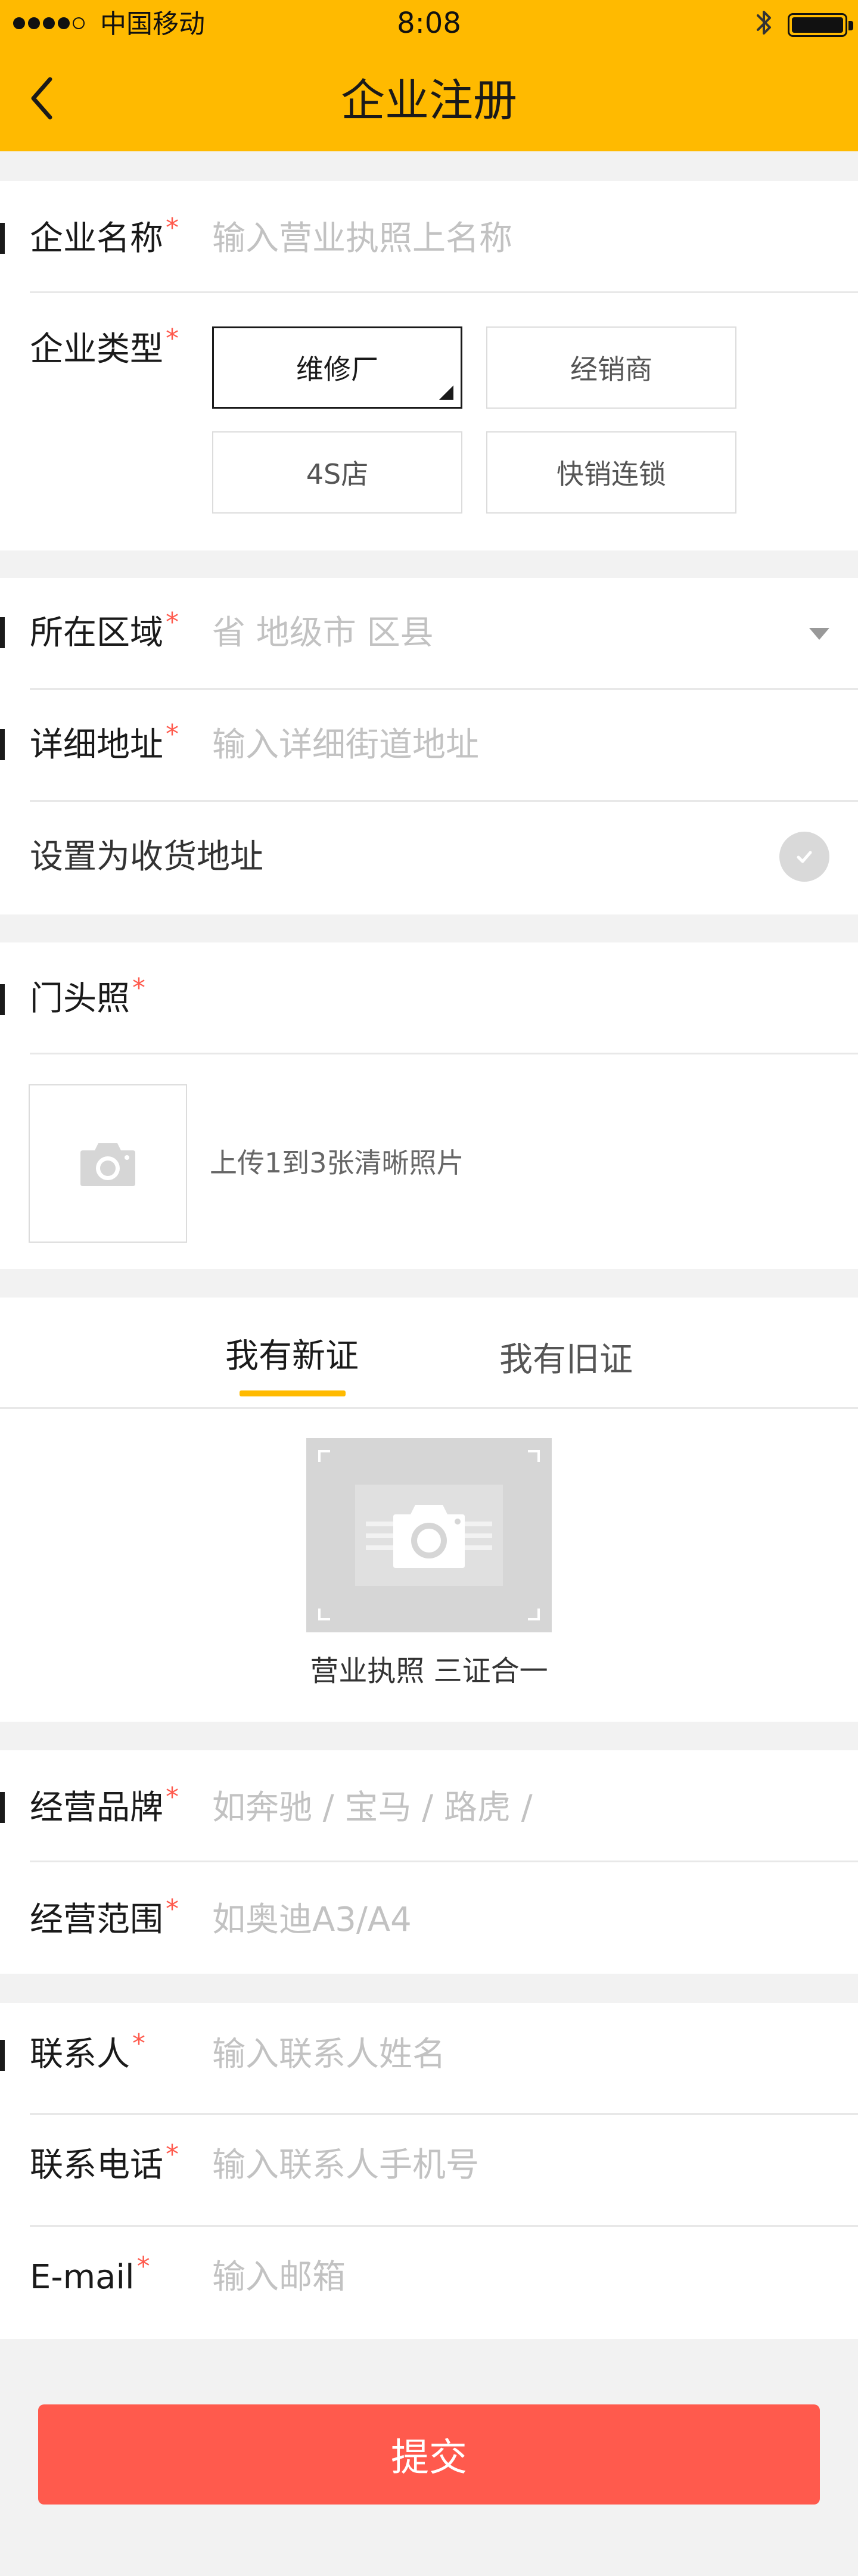 The width and height of the screenshot is (858, 2576). What do you see at coordinates (104, 629) in the screenshot?
I see `region-label: 所在区域*` at bounding box center [104, 629].